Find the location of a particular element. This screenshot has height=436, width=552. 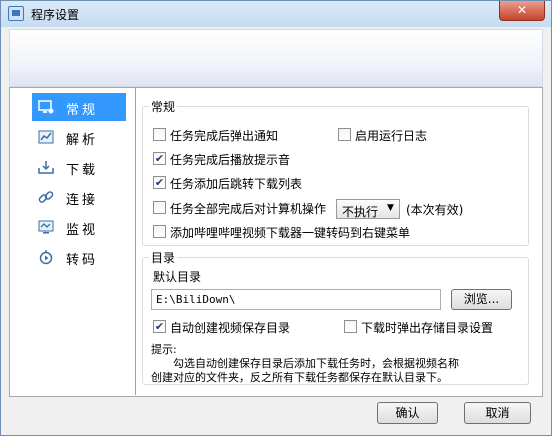

close-button: ✕ is located at coordinates (522, 11).